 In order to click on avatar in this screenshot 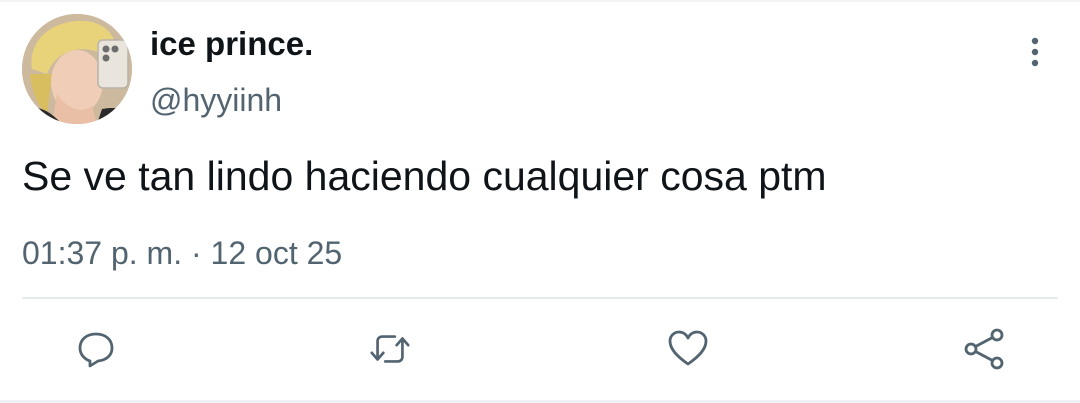, I will do `click(77, 69)`.